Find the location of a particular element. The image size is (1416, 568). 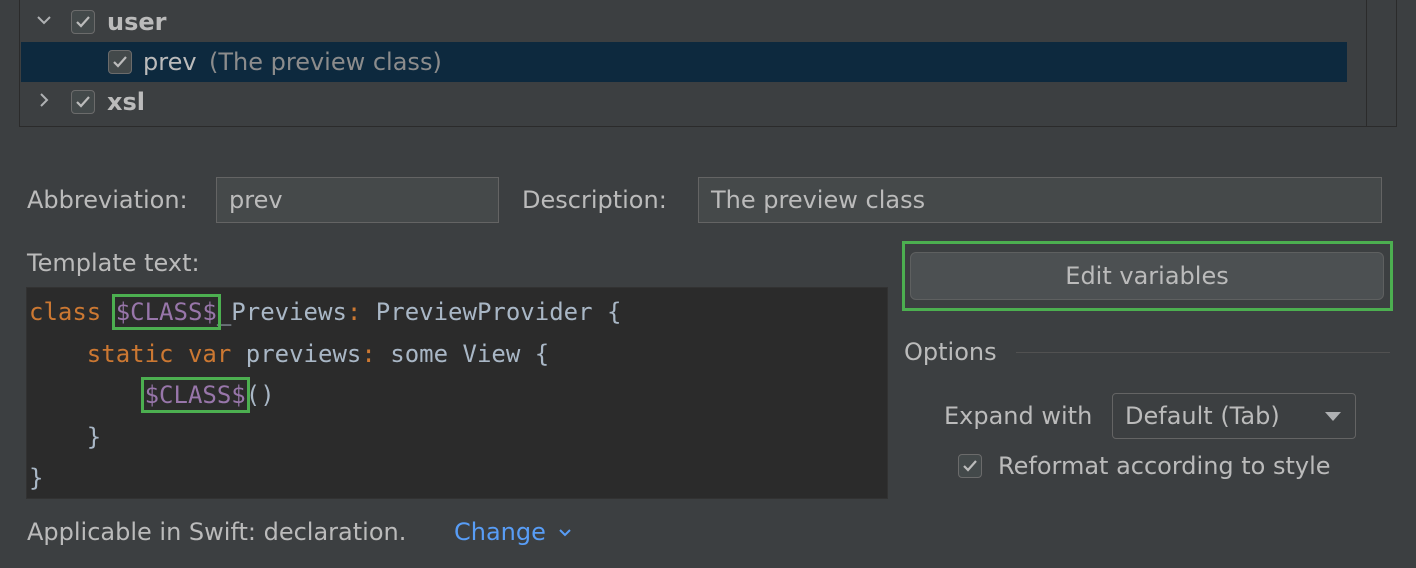

description-input: The preview class is located at coordinates (1040, 200).